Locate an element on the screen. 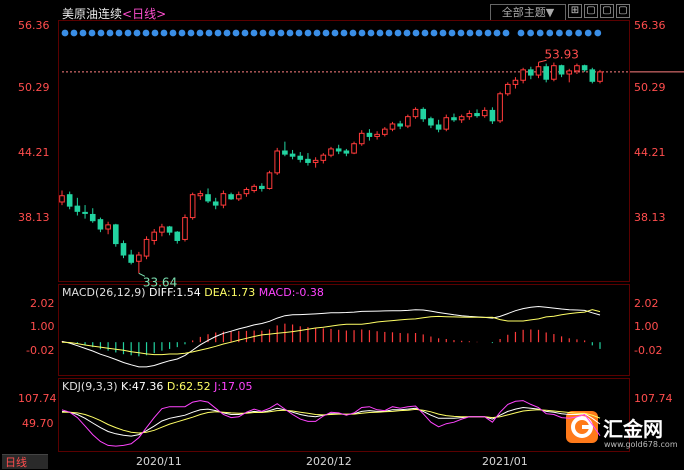 Image resolution: width=684 pixels, height=470 pixels. kdj-d-line is located at coordinates (331, 421).